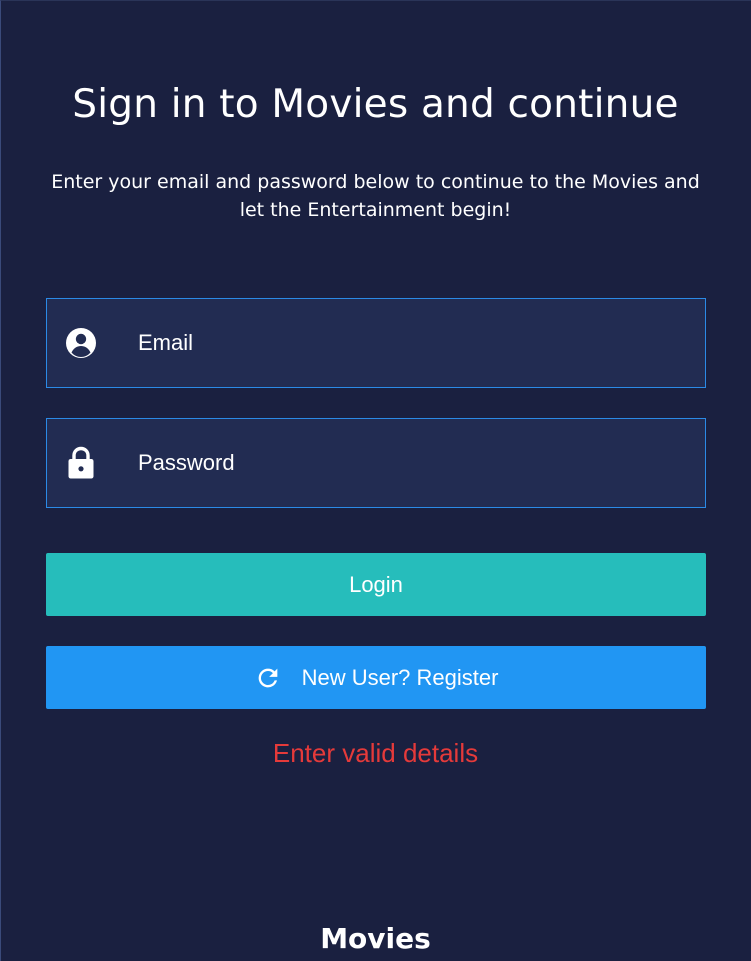 This screenshot has height=961, width=751. I want to click on login-button-label: Login, so click(376, 584).